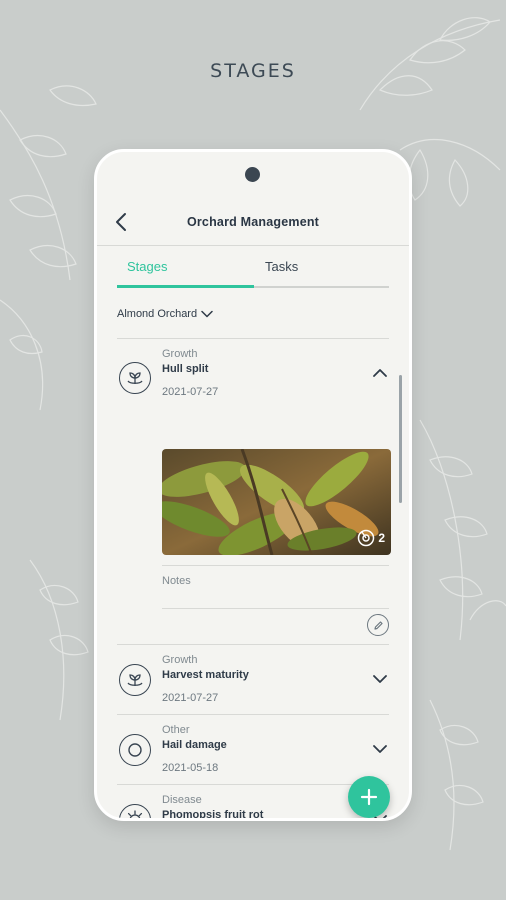 Image resolution: width=506 pixels, height=900 pixels. I want to click on tab-bar: Stages Tasks, so click(253, 271).